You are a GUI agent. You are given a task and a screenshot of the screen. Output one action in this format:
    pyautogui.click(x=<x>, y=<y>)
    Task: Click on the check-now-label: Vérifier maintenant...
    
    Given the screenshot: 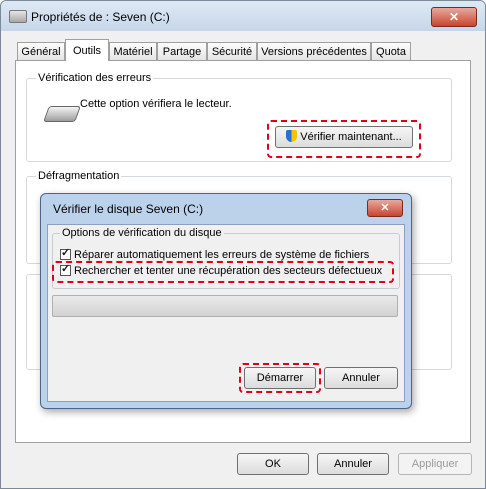 What is the action you would take?
    pyautogui.click(x=351, y=137)
    